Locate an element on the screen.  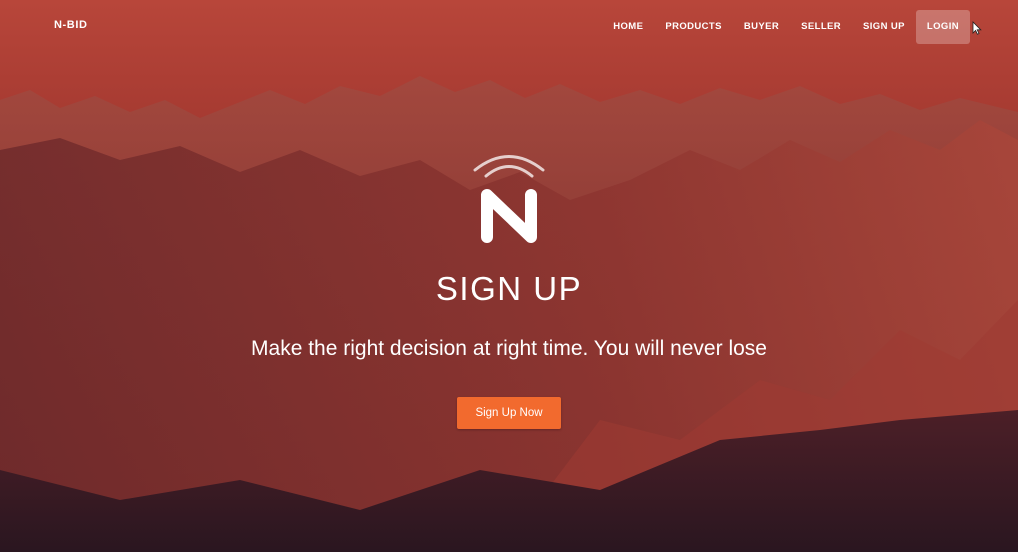
brand-logo-link: N-BID is located at coordinates (71, 25).